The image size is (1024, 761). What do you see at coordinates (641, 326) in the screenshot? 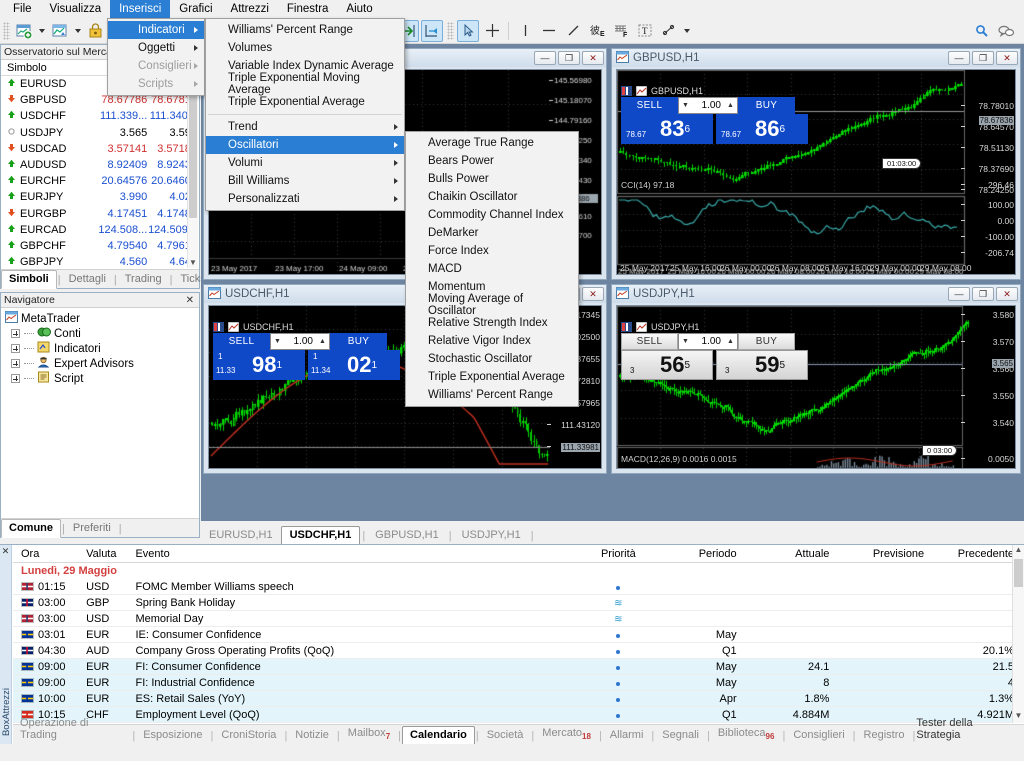
I see `octp-chart-icon` at bounding box center [641, 326].